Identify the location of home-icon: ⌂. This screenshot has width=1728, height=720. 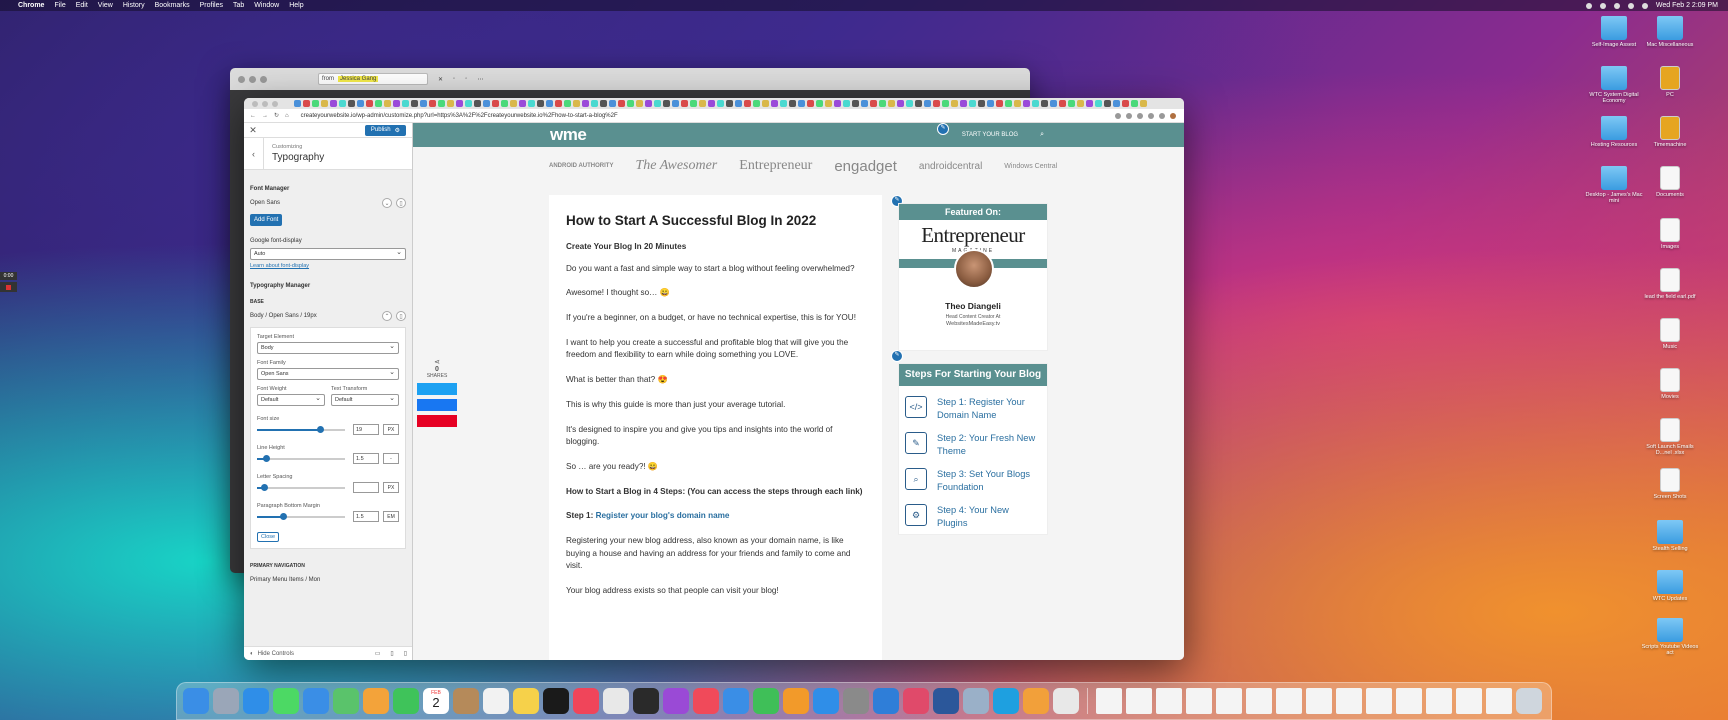
(287, 116).